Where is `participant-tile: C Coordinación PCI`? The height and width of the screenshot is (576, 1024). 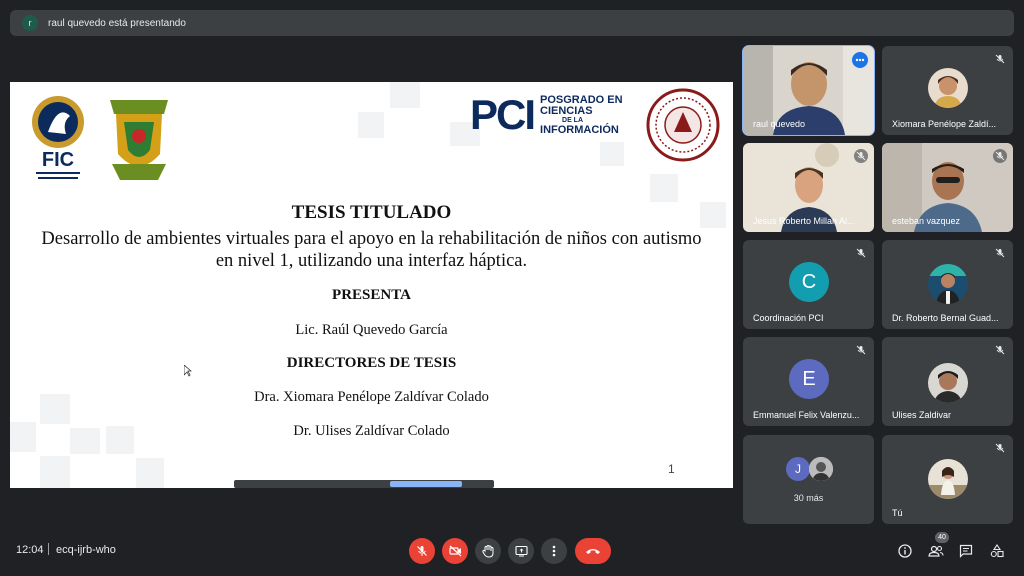
participant-tile: C Coordinación PCI is located at coordinates (808, 284).